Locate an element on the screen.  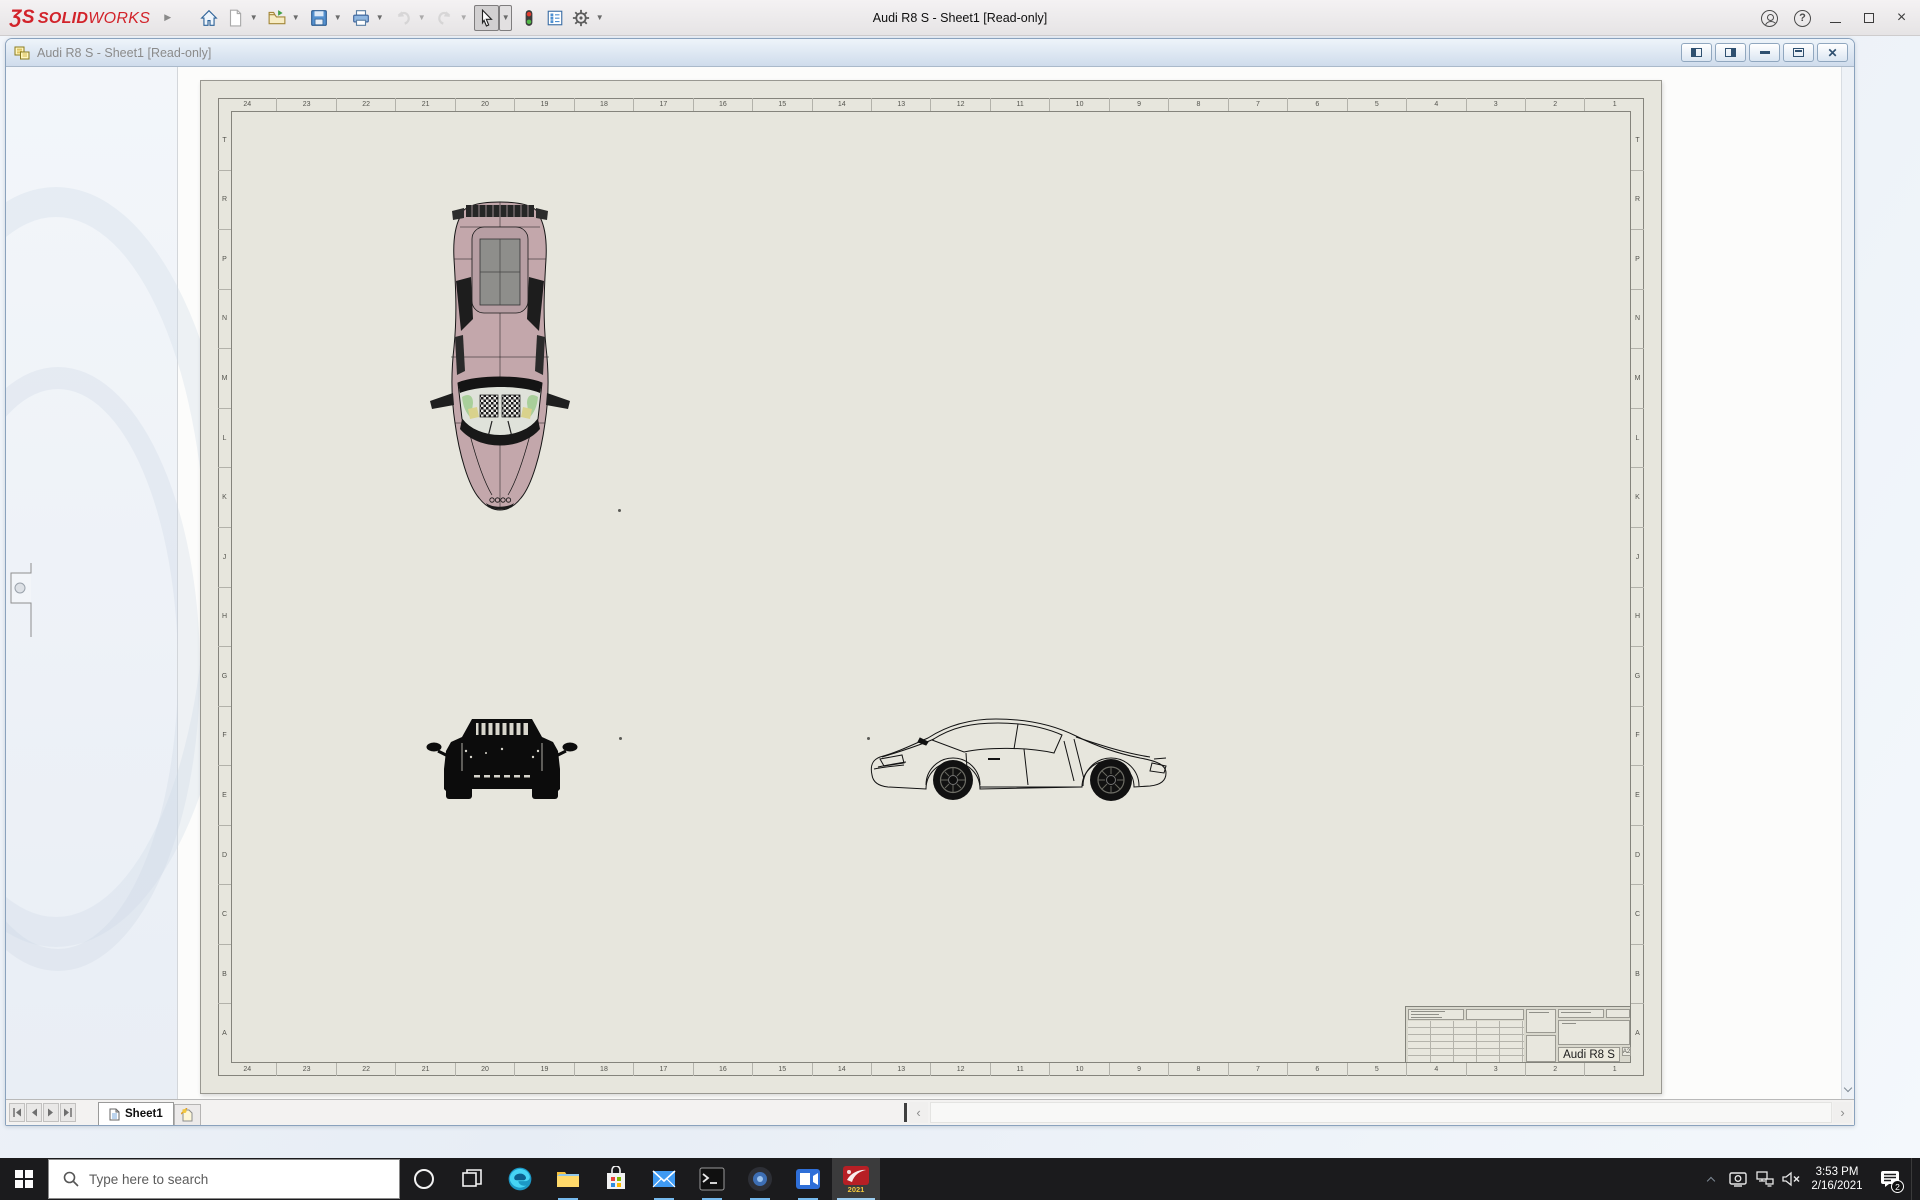
horizontal-scrollbar is located at coordinates (1381, 1112).